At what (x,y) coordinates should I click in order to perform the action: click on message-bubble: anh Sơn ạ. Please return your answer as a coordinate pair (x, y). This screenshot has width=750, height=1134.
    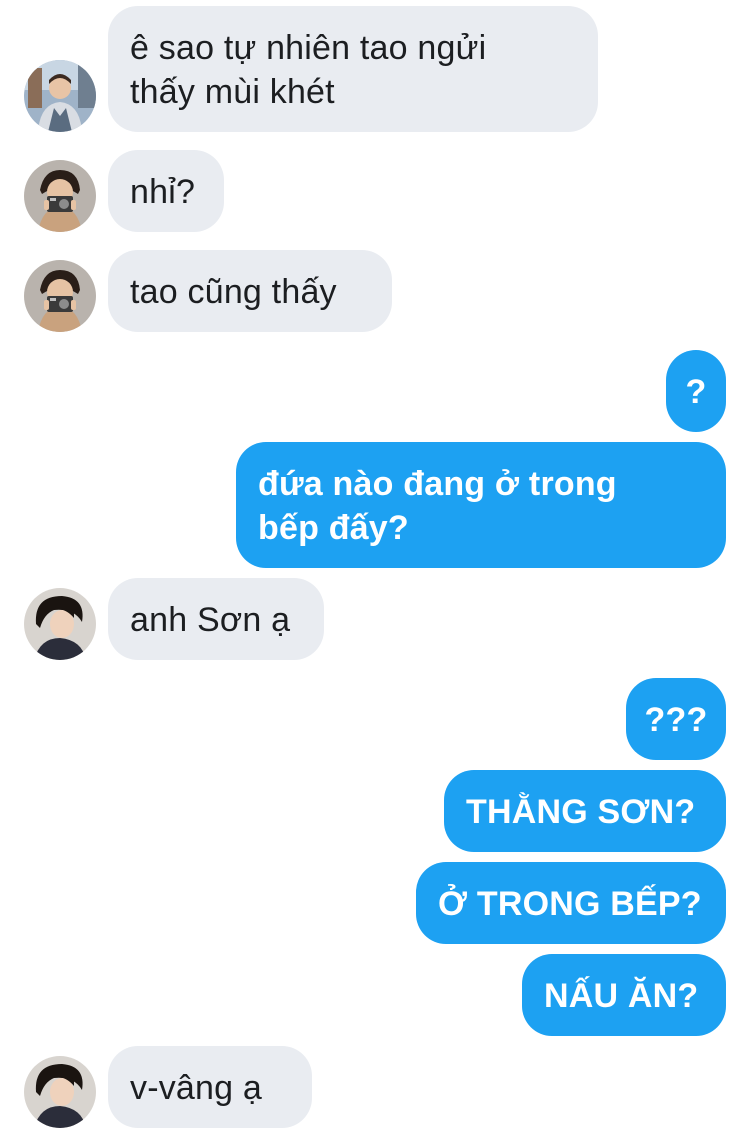
    Looking at the image, I should click on (216, 619).